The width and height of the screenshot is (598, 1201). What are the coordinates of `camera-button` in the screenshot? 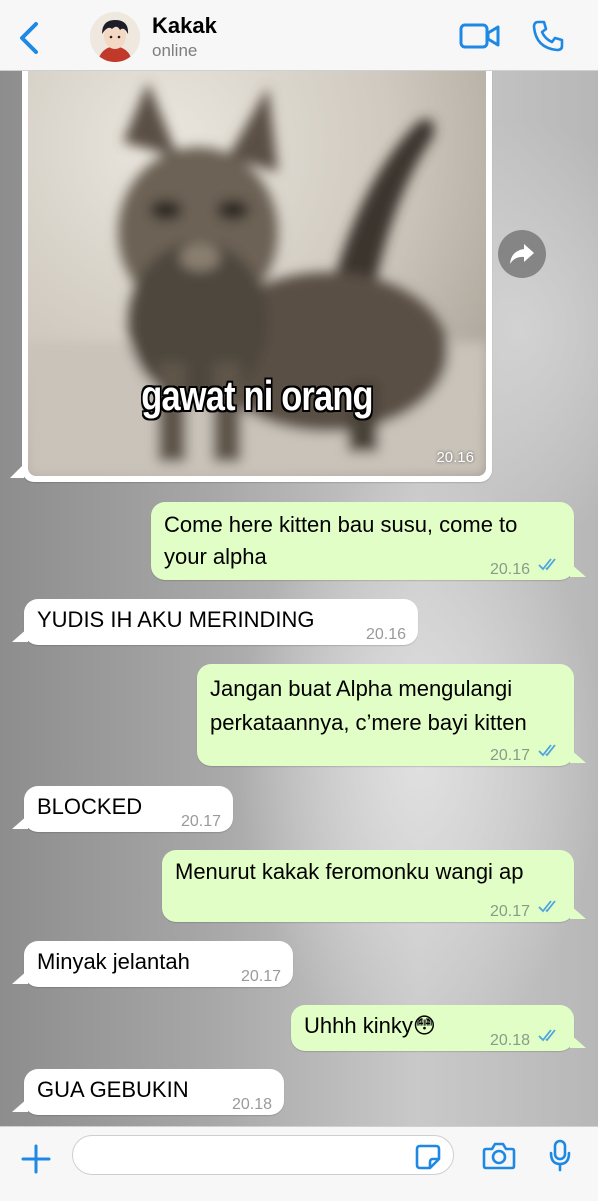 It's located at (499, 1156).